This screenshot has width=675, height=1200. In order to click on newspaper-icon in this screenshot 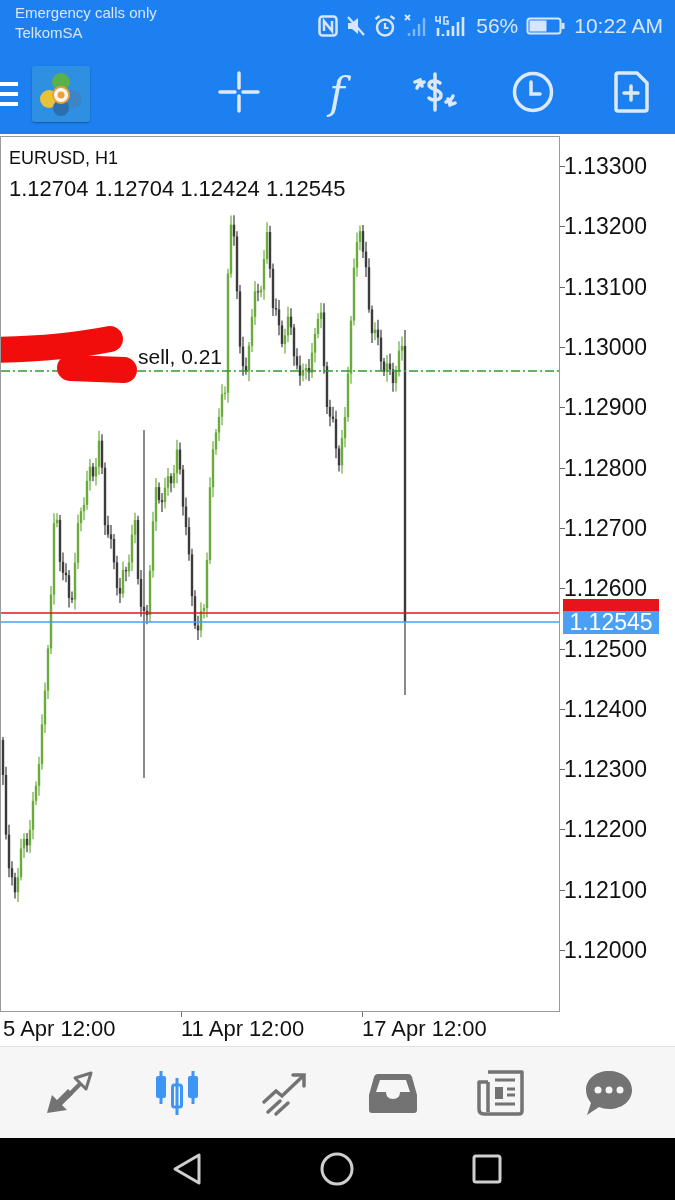, I will do `click(501, 1092)`.